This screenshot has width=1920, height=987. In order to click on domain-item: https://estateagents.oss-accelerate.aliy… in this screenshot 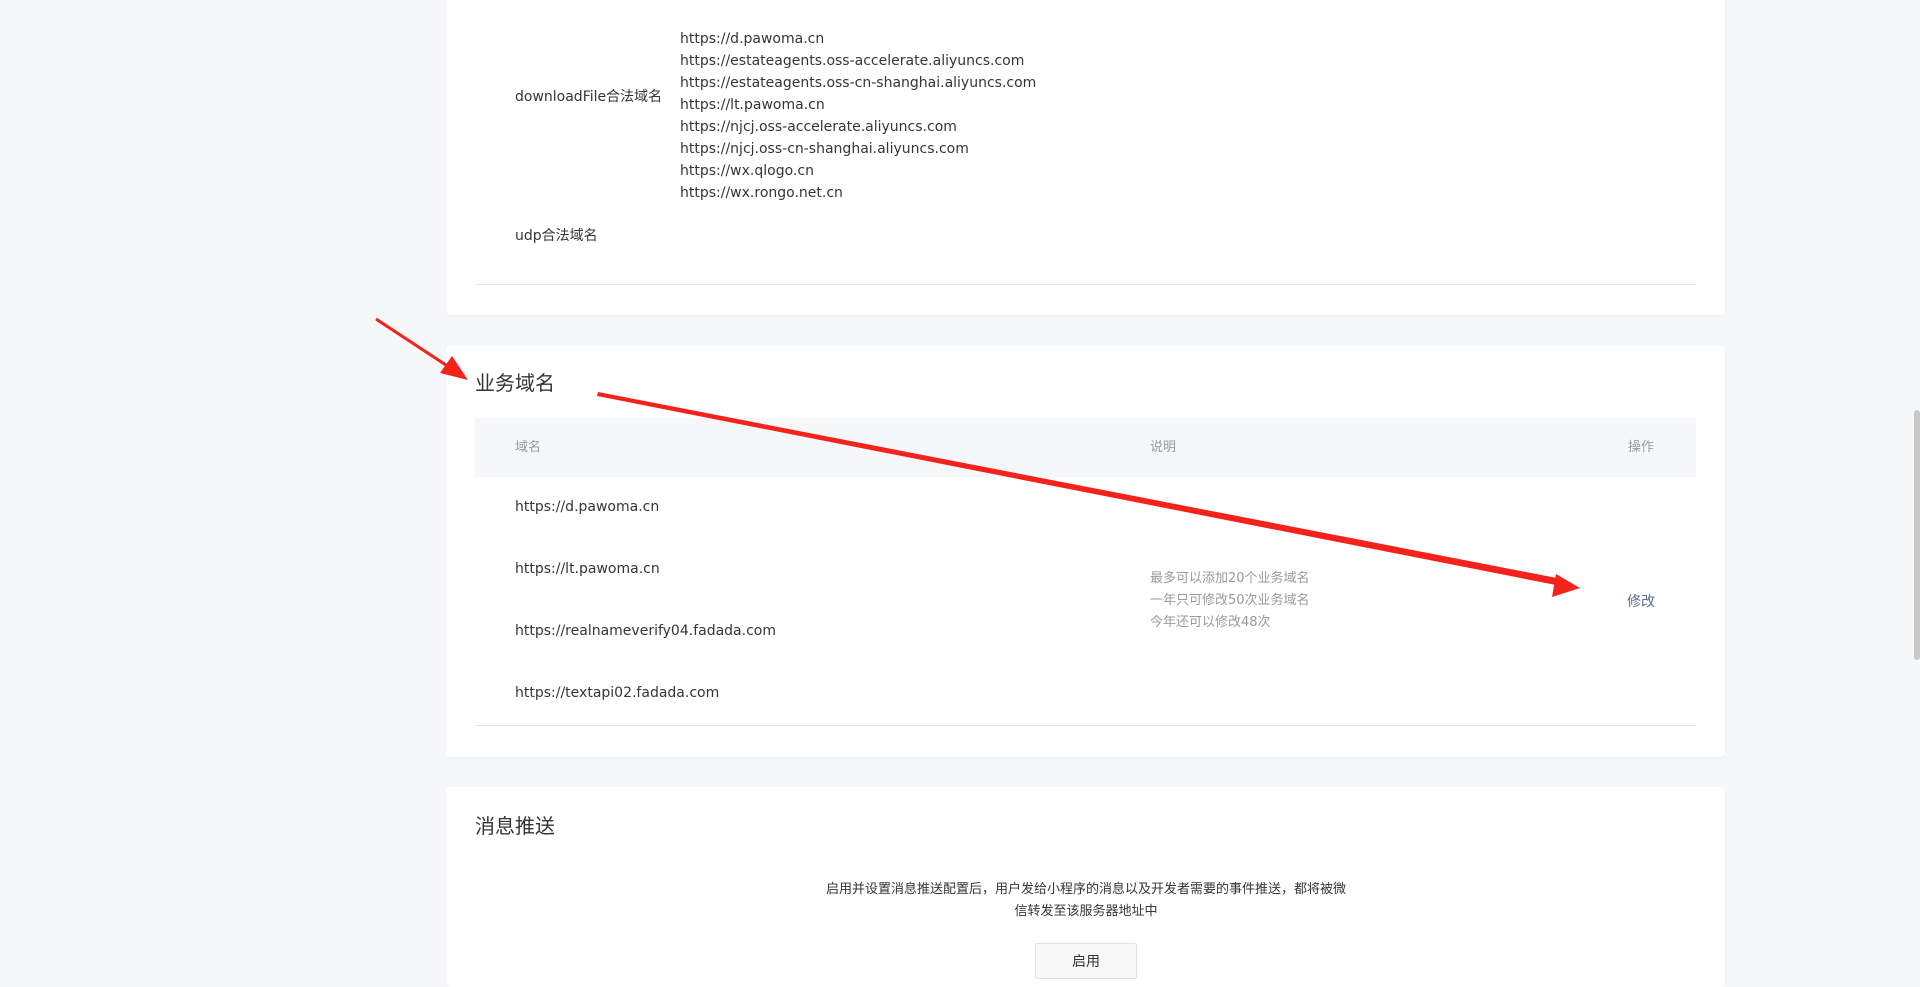, I will do `click(852, 61)`.